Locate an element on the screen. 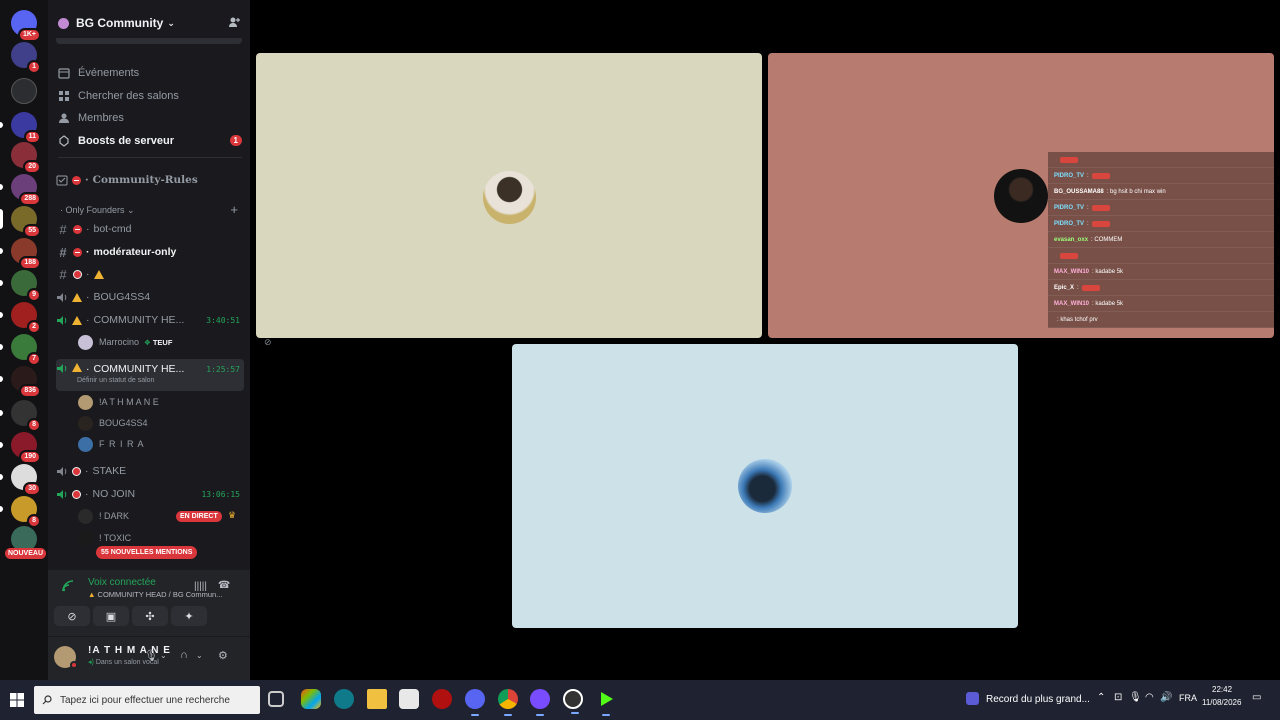 The height and width of the screenshot is (720, 1280). gear-icon: ⚙ is located at coordinates (223, 655).